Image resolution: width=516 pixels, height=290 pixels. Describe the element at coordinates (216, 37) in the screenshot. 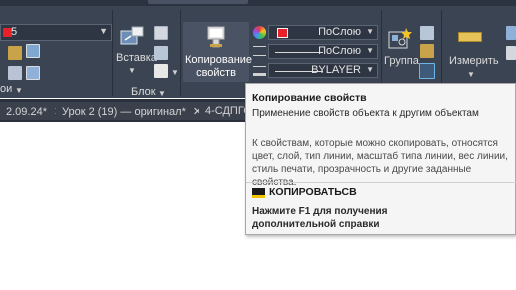

I see `match-properties-icon` at that location.